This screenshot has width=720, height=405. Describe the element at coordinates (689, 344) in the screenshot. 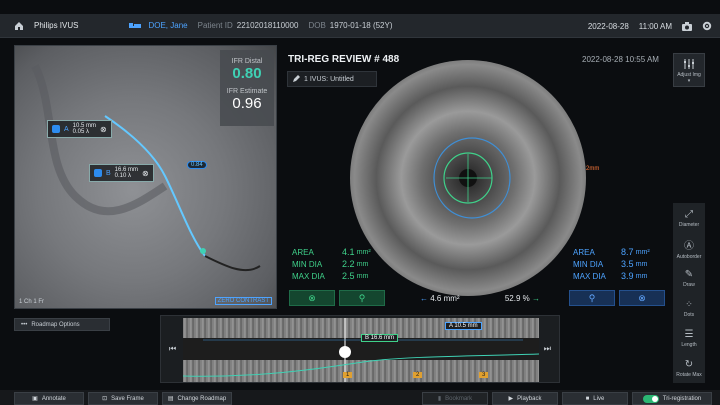

I see `tool-label: Length` at that location.